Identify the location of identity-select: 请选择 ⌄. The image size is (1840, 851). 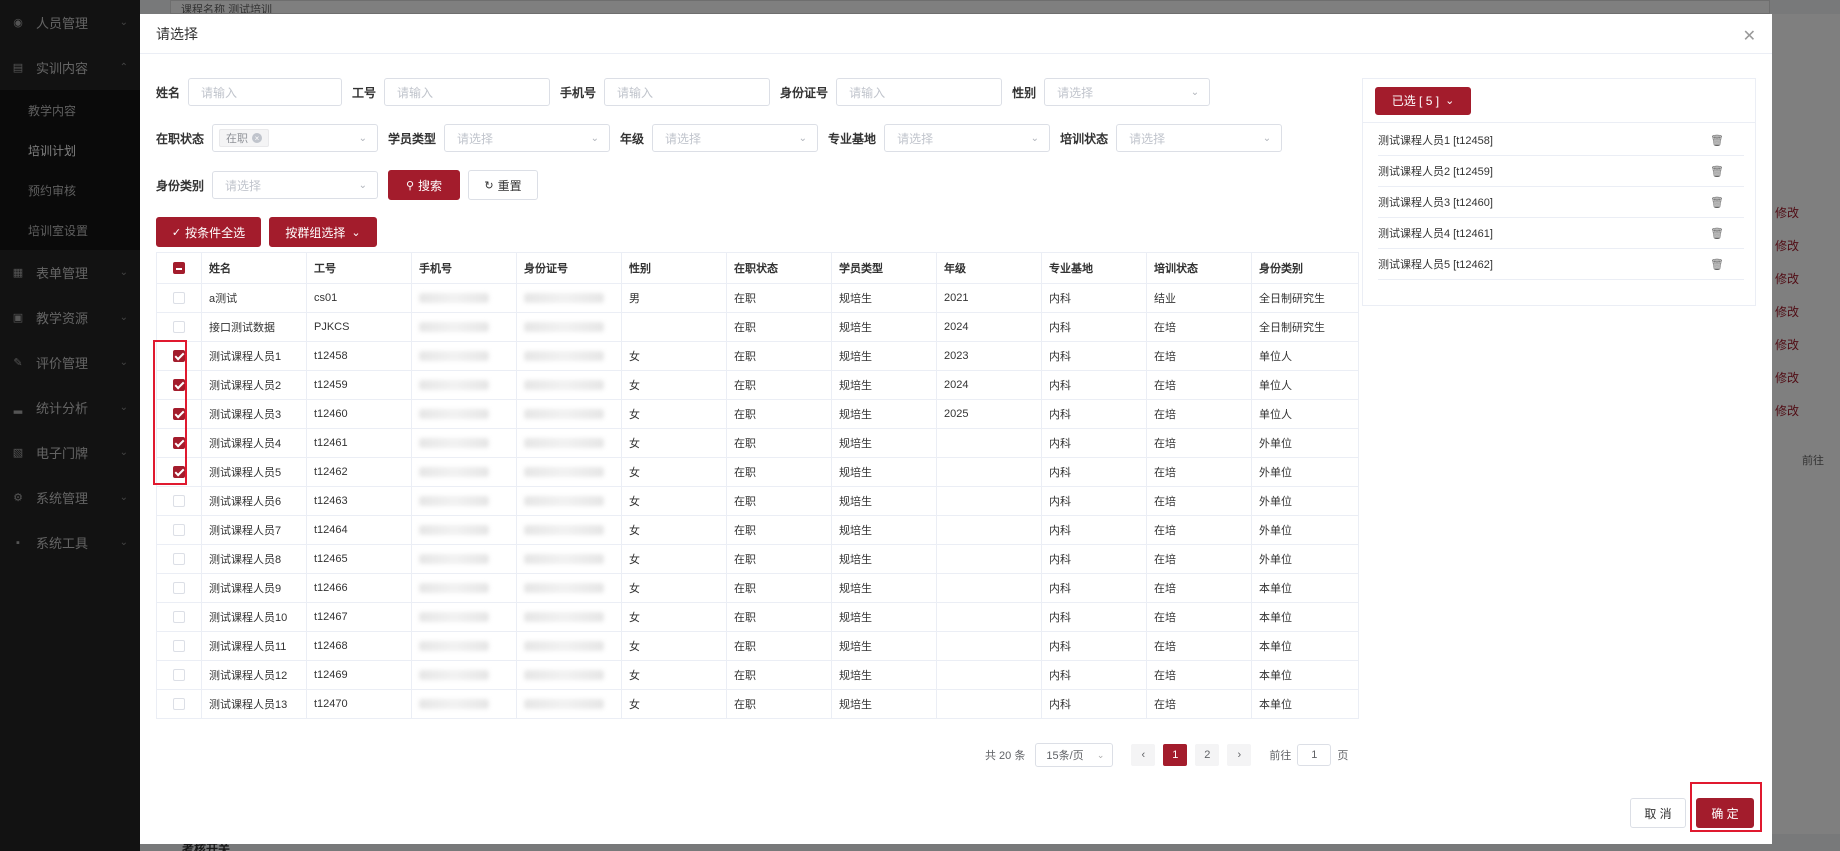
(295, 185).